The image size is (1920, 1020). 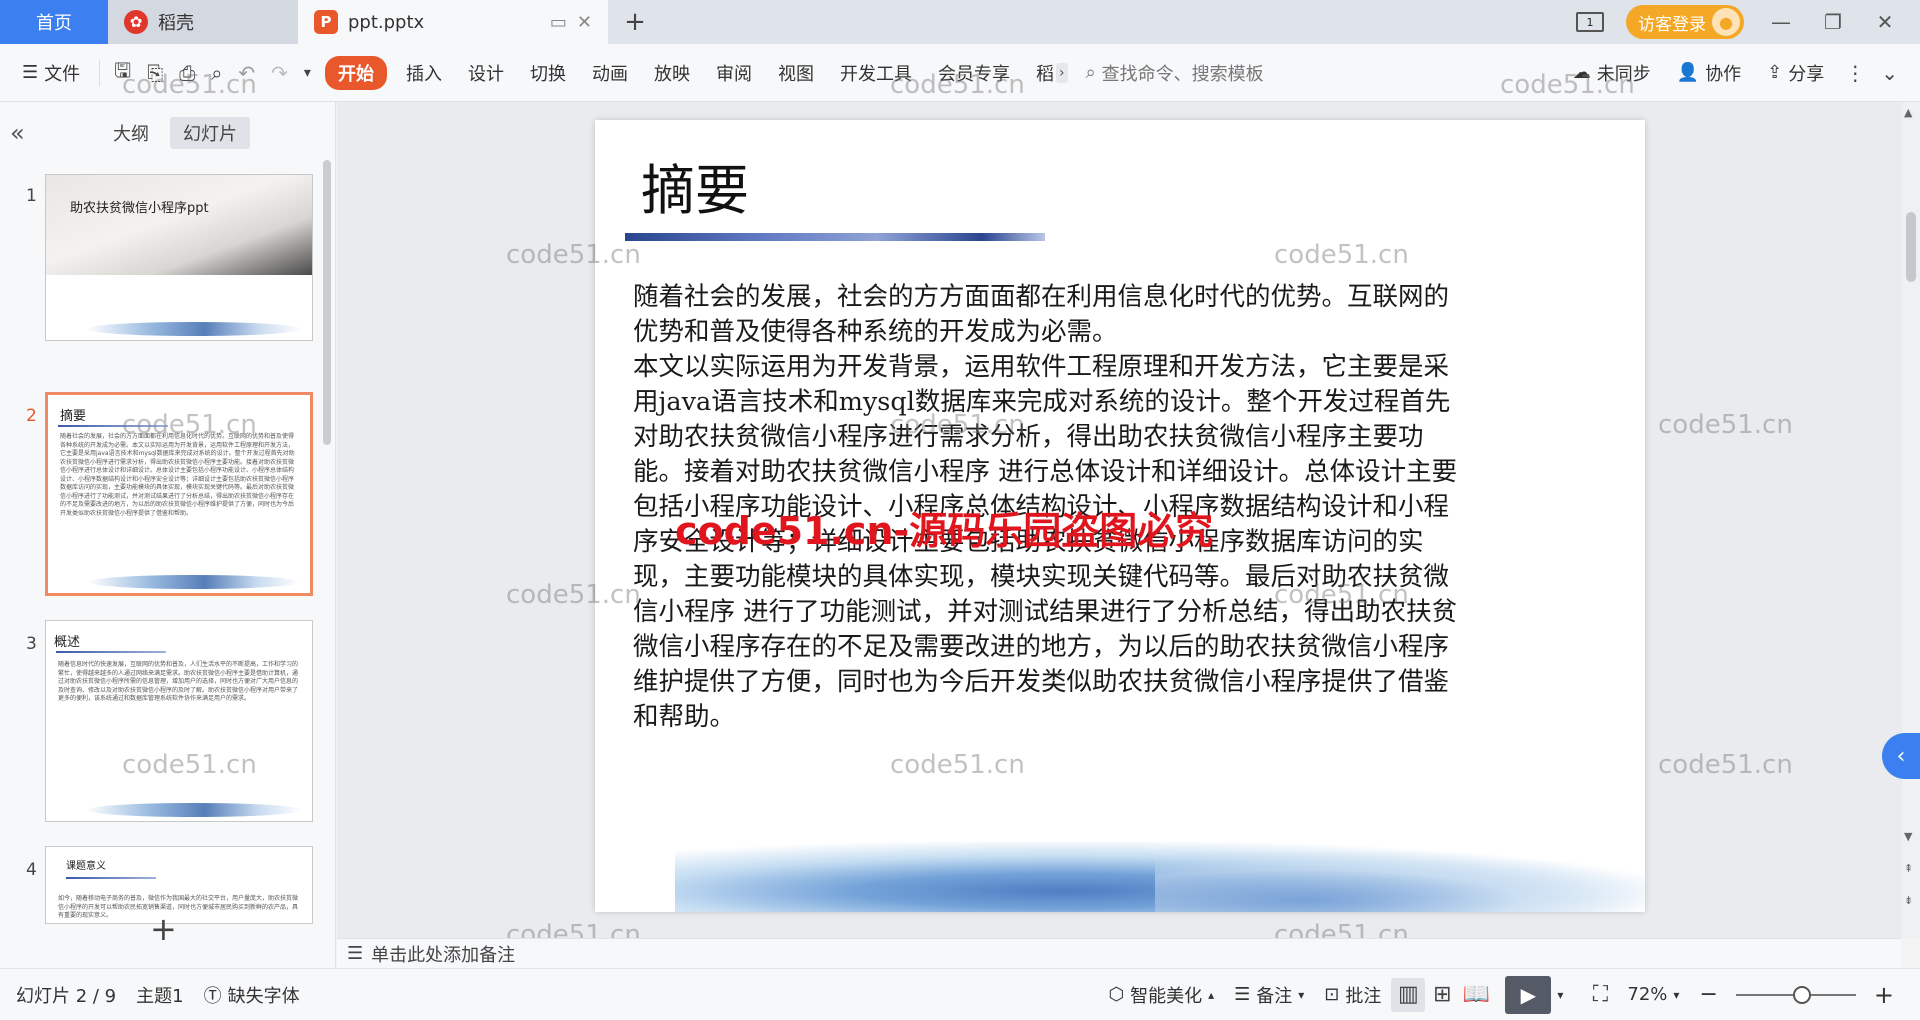 What do you see at coordinates (424, 73) in the screenshot?
I see `tab-insert: 插入` at bounding box center [424, 73].